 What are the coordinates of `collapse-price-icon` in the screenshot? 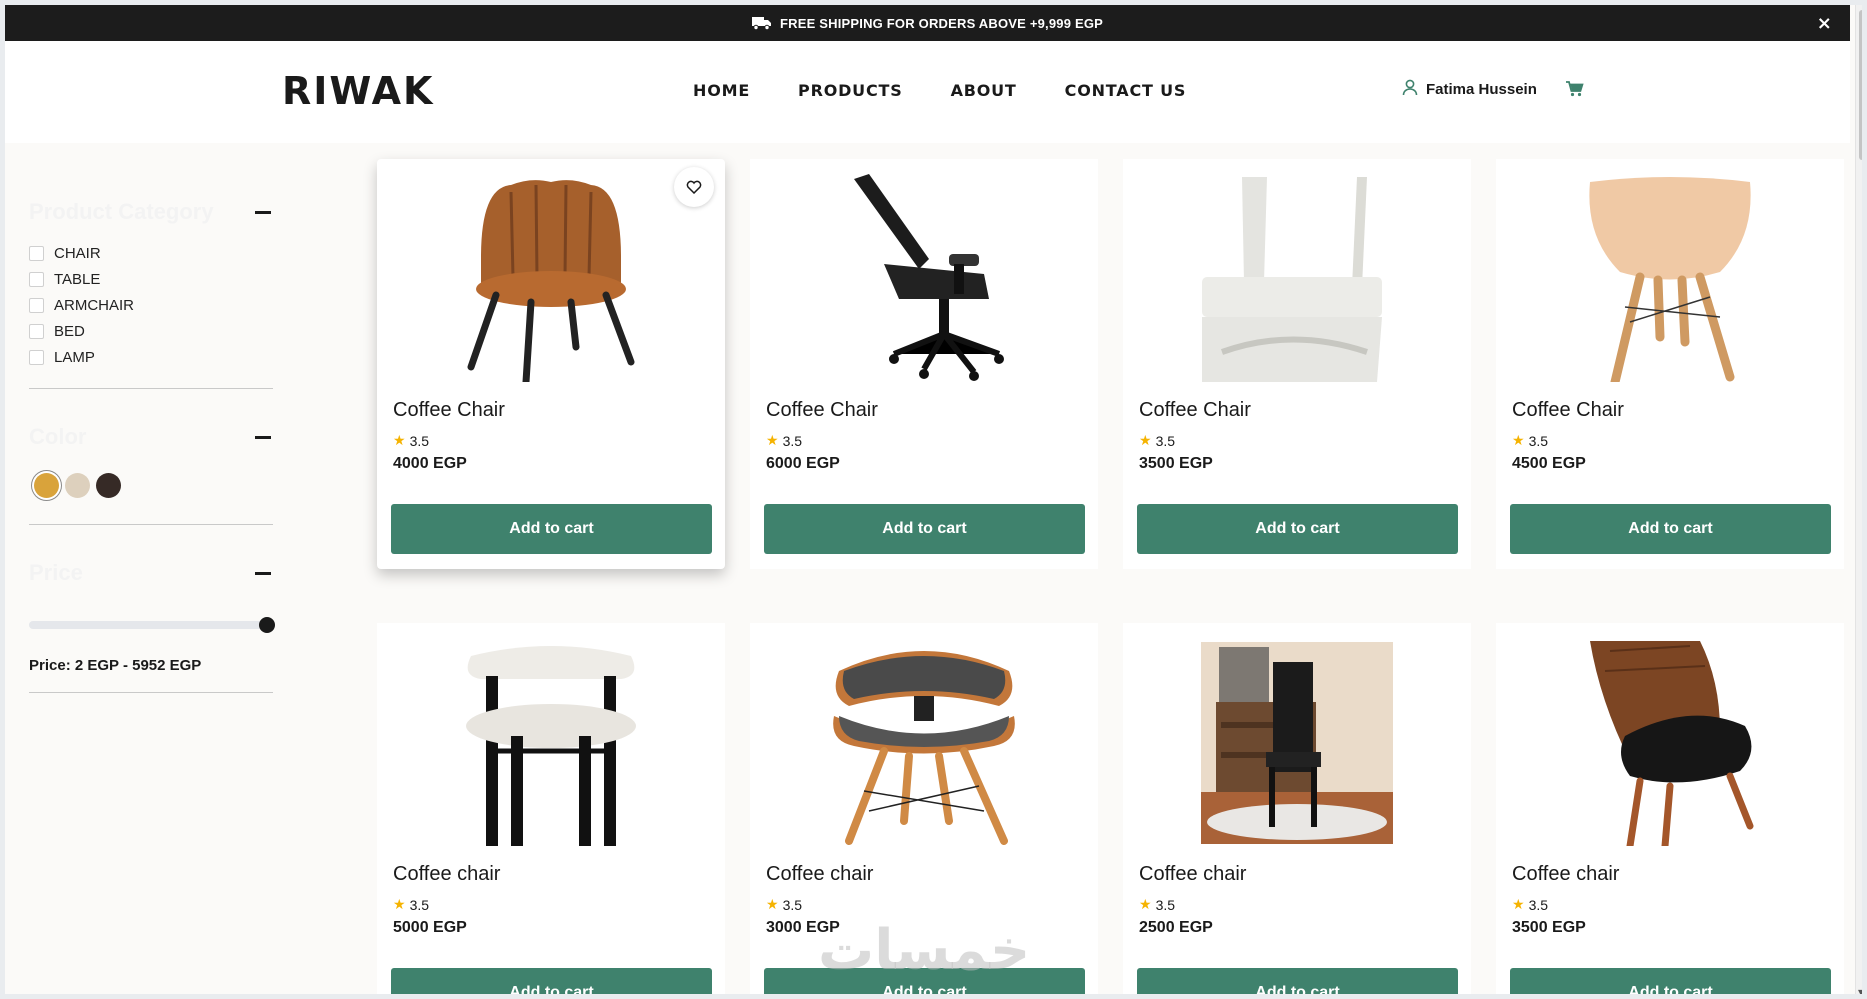 It's located at (263, 573).